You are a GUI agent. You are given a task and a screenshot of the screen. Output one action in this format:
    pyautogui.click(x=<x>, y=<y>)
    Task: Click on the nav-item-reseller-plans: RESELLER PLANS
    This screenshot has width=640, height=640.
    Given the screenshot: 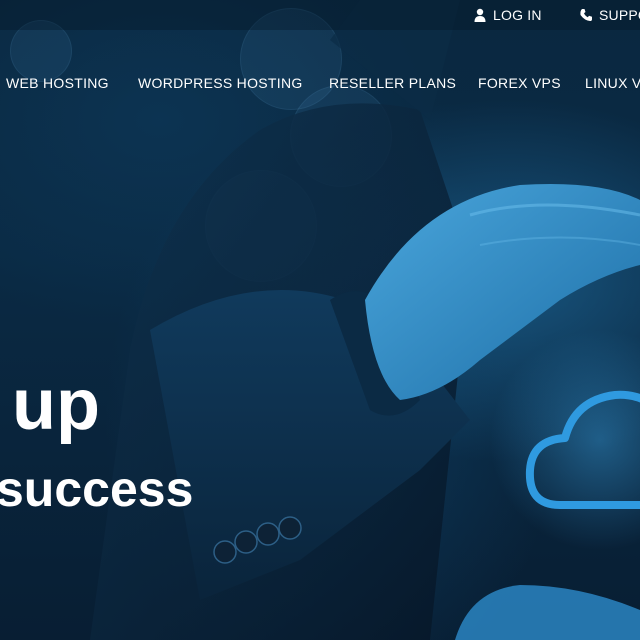 What is the action you would take?
    pyautogui.click(x=392, y=83)
    